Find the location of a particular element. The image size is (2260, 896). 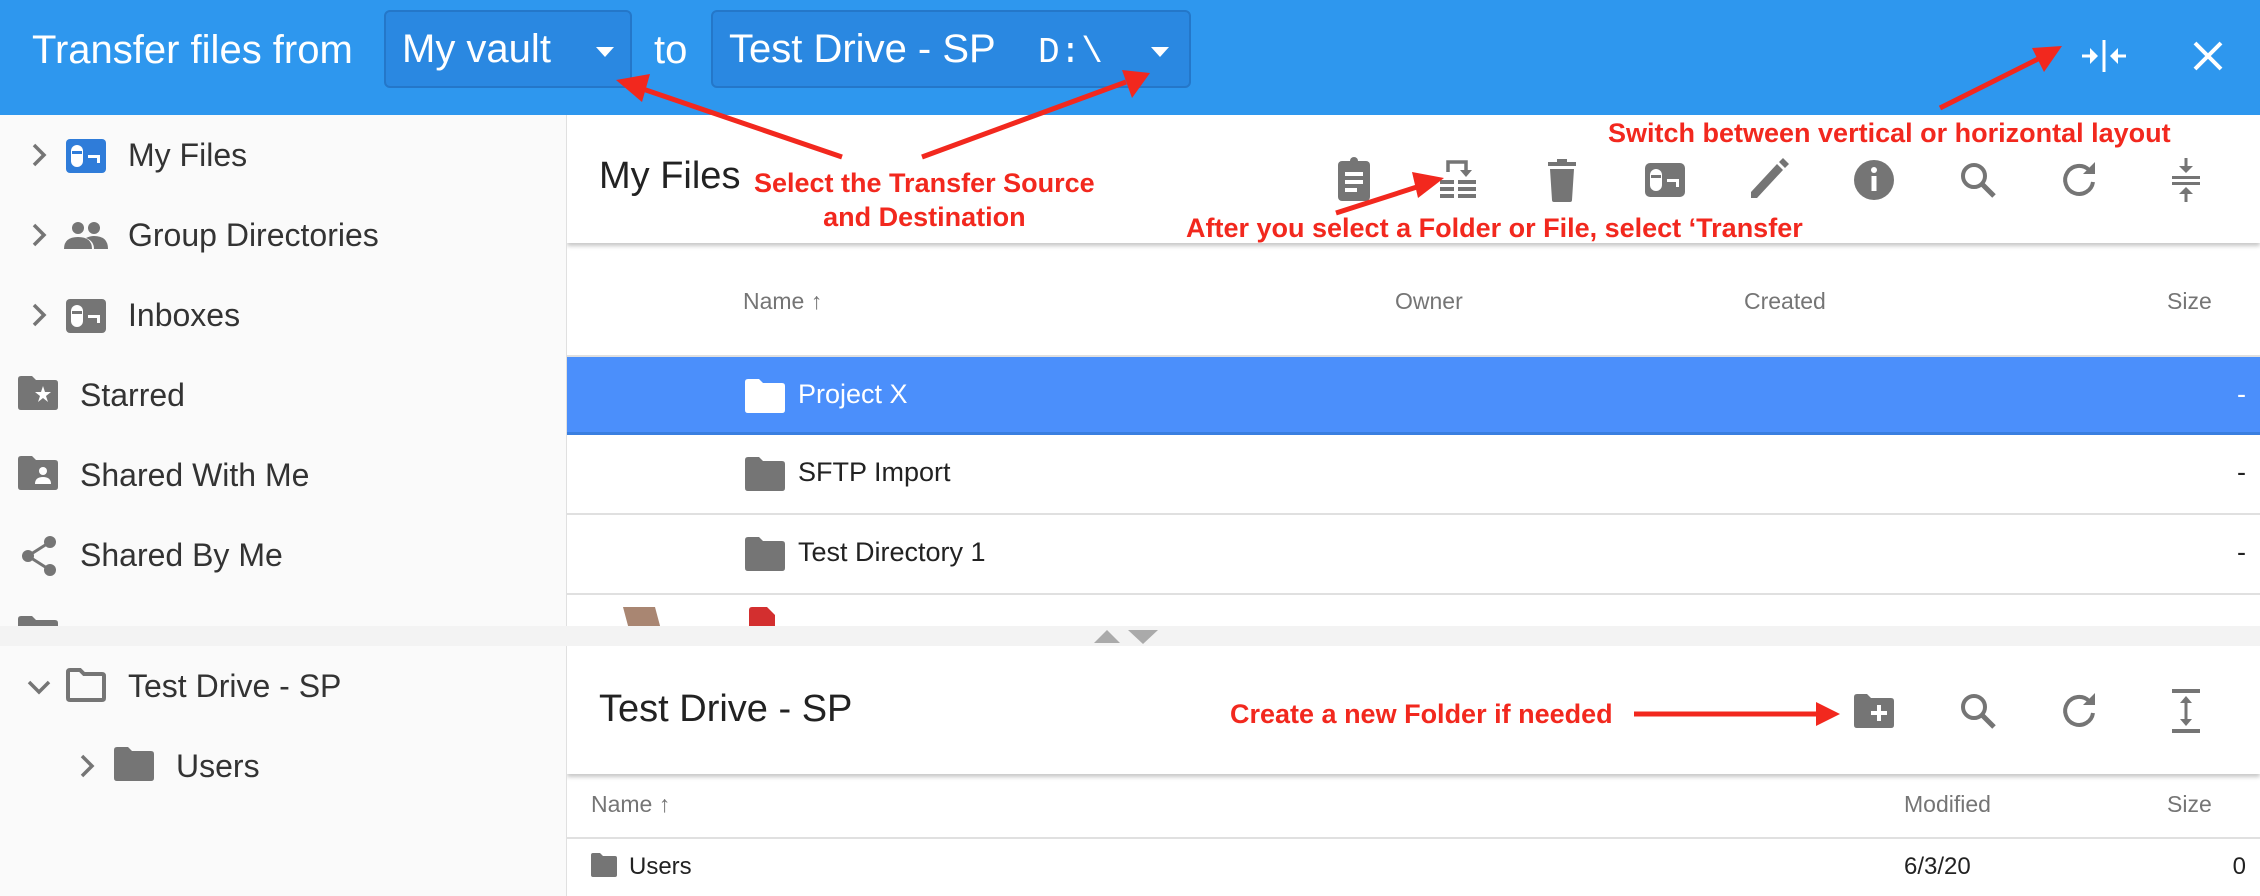

expand-vertical-icon is located at coordinates (2186, 711).